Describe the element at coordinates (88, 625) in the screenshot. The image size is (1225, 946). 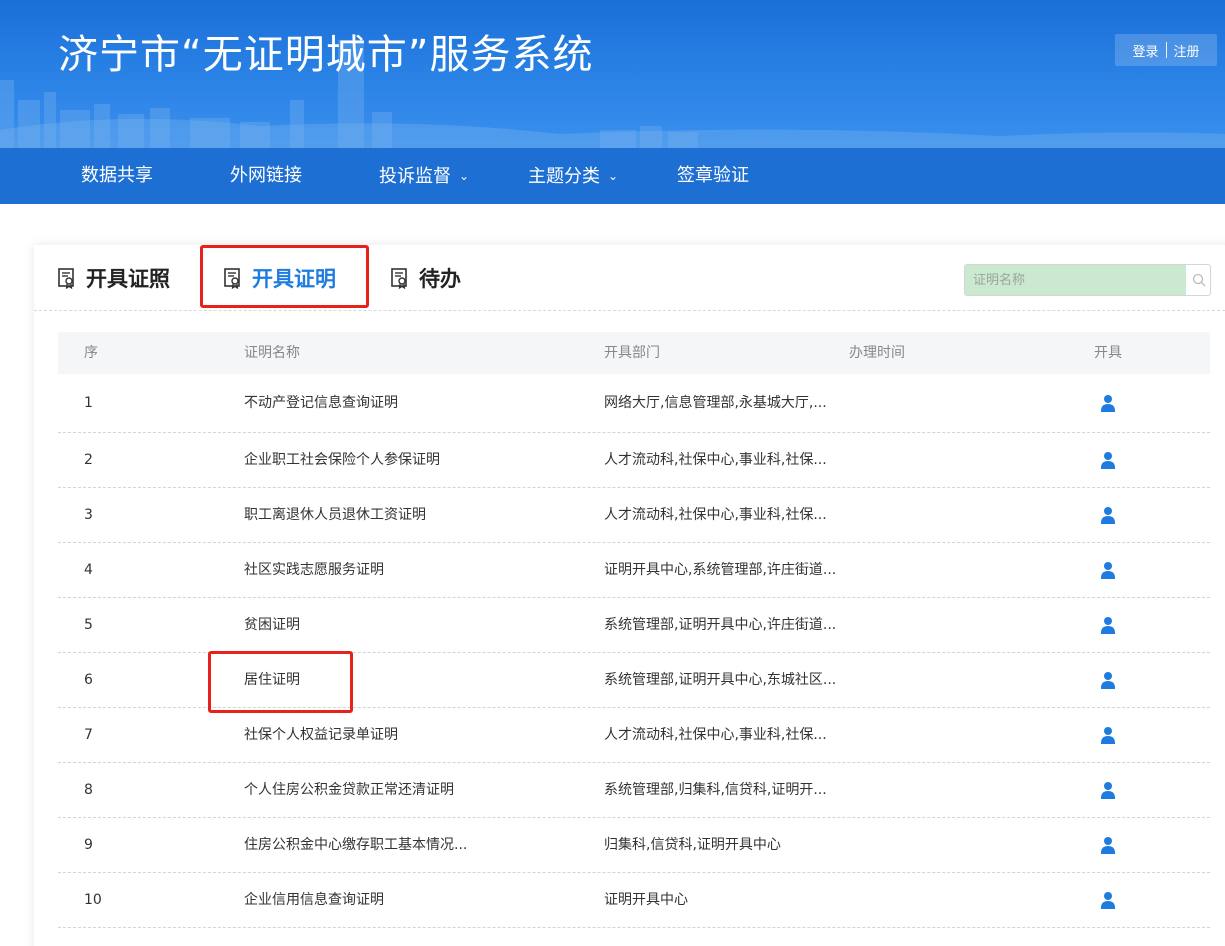
I see `row-index: 5` at that location.